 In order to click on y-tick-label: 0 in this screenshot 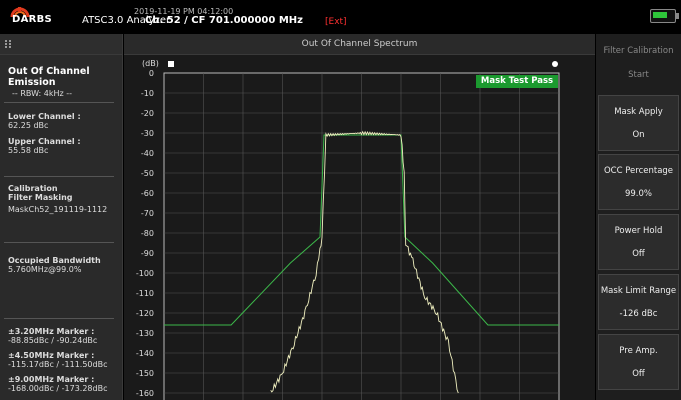, I will do `click(151, 73)`.